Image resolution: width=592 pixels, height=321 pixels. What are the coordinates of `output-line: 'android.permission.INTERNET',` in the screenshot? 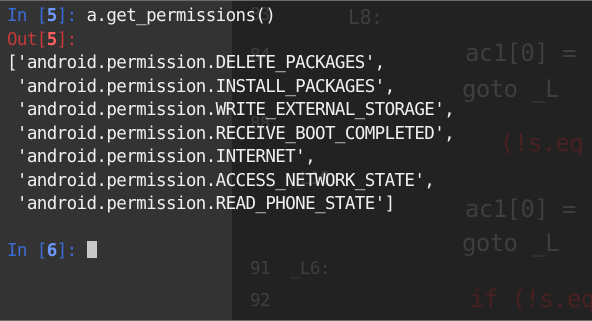 It's located at (161, 157).